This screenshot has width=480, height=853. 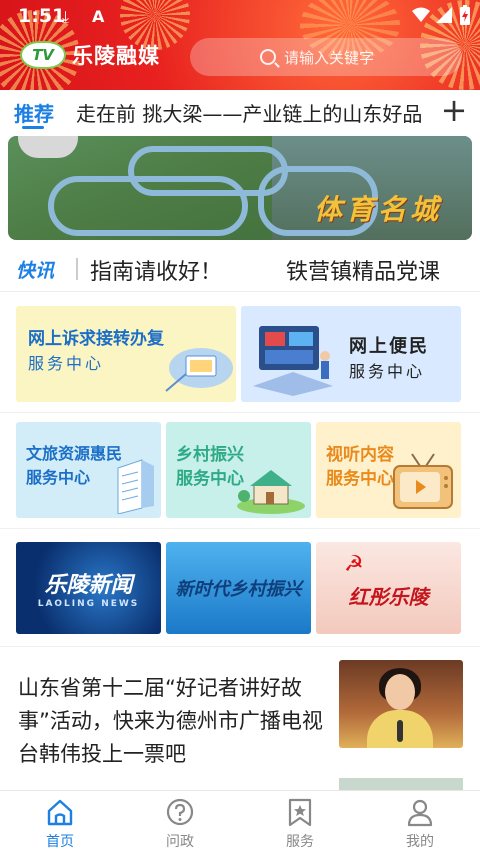 I want to click on battery-charging-icon, so click(x=465, y=17).